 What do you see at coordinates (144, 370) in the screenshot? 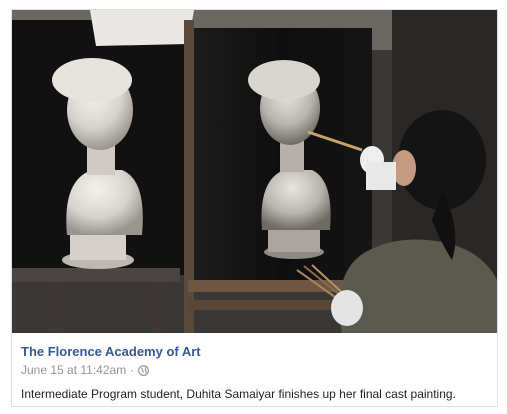
I see `globe-icon` at bounding box center [144, 370].